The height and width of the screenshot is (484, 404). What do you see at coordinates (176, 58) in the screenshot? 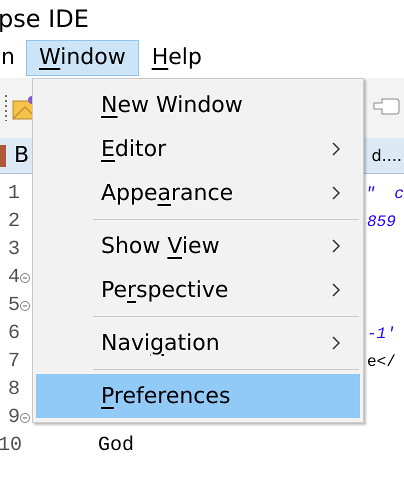
I see `menu-item: Help` at bounding box center [176, 58].